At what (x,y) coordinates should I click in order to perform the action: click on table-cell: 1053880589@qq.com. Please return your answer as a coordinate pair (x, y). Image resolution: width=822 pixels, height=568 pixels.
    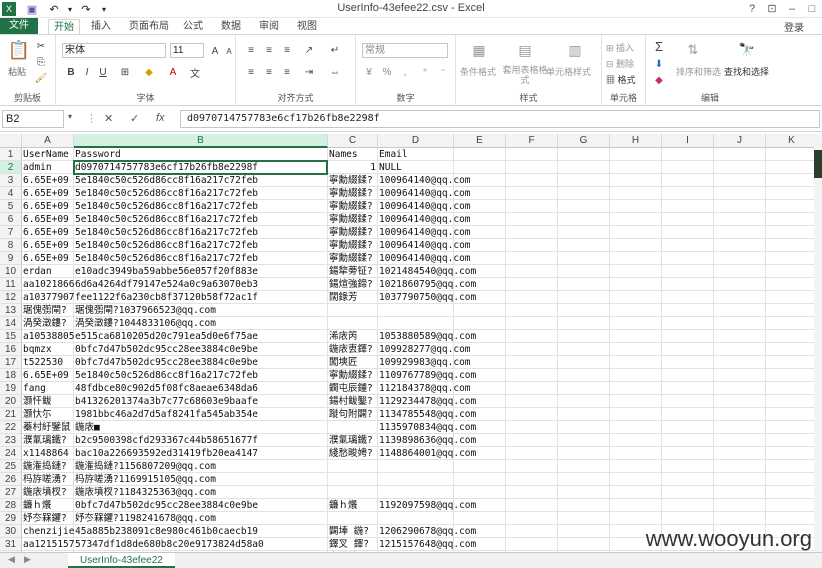
    Looking at the image, I should click on (453, 336).